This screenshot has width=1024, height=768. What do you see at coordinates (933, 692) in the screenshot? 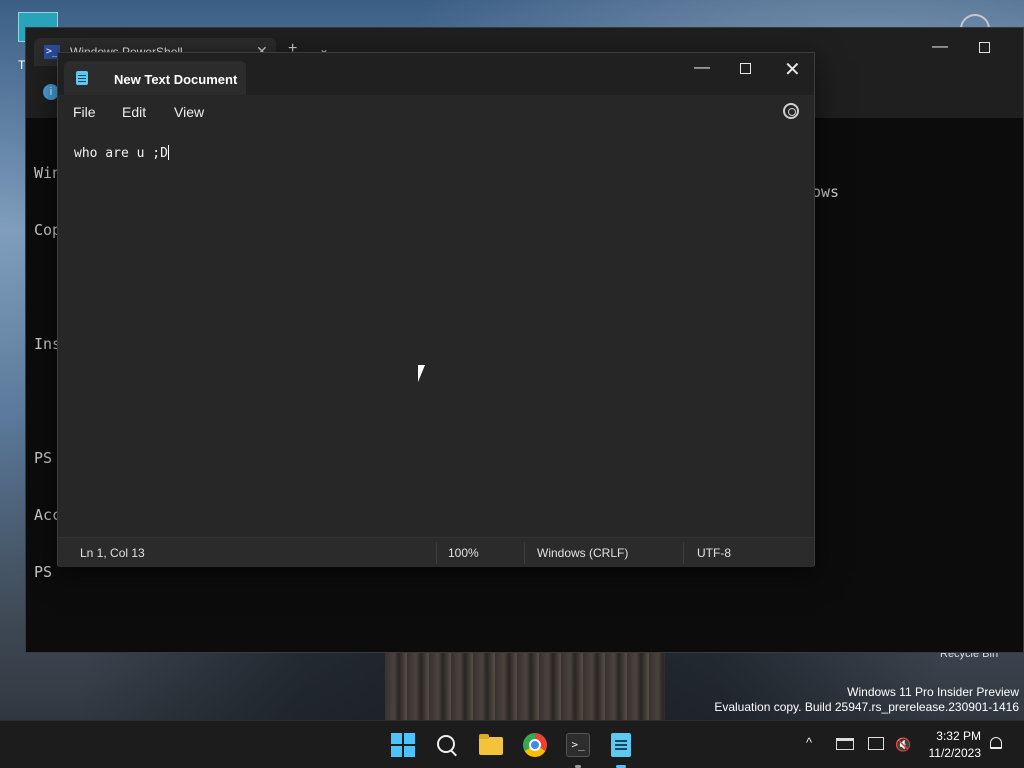
I see `watermark-line1: Windows 11 Pro Insider Preview` at bounding box center [933, 692].